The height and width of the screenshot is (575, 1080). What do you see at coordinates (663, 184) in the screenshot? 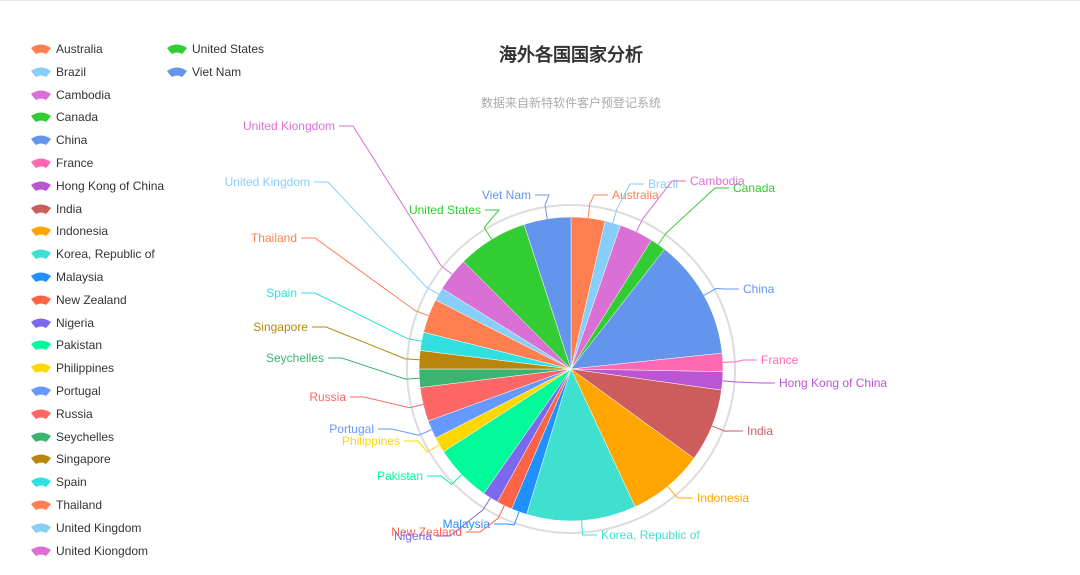
I see `slice-label-brazil: Brazil` at bounding box center [663, 184].